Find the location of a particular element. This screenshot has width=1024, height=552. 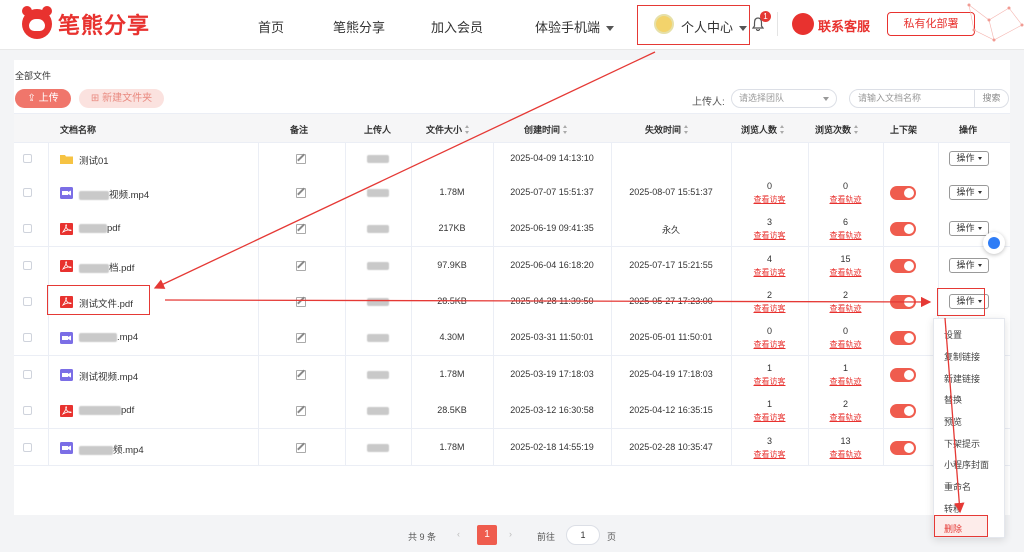

search-input: 请输入文档名称 搜索 is located at coordinates (929, 98).